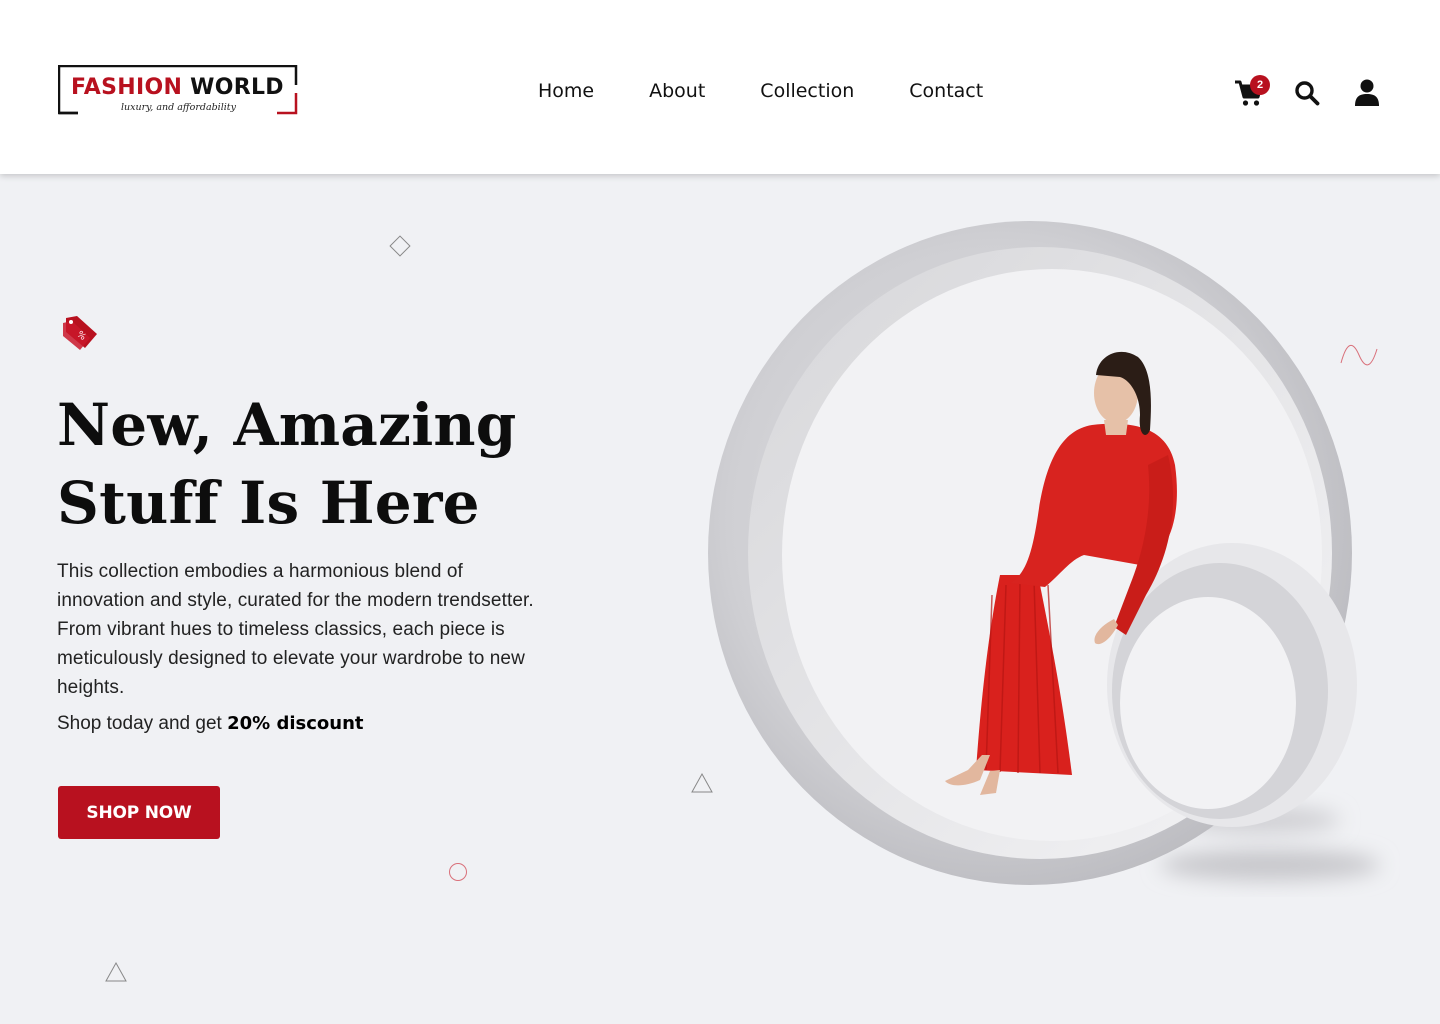  Describe the element at coordinates (400, 246) in the screenshot. I see `diamond-decoration-icon` at that location.